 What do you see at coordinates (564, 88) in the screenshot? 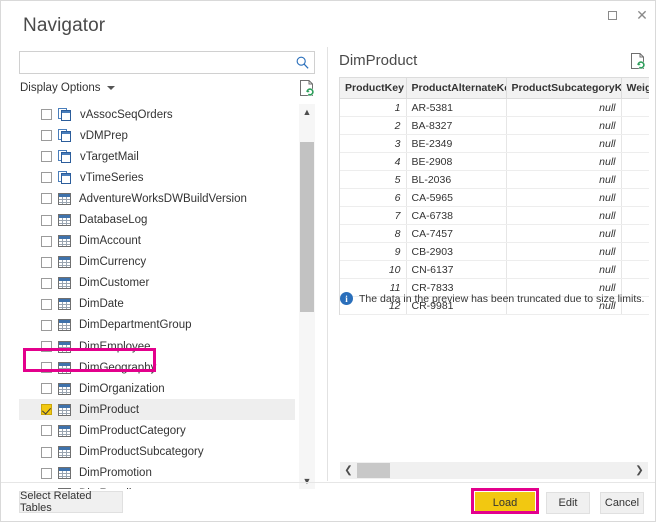
I see `column-header: ProductSubcategoryKey` at bounding box center [564, 88].